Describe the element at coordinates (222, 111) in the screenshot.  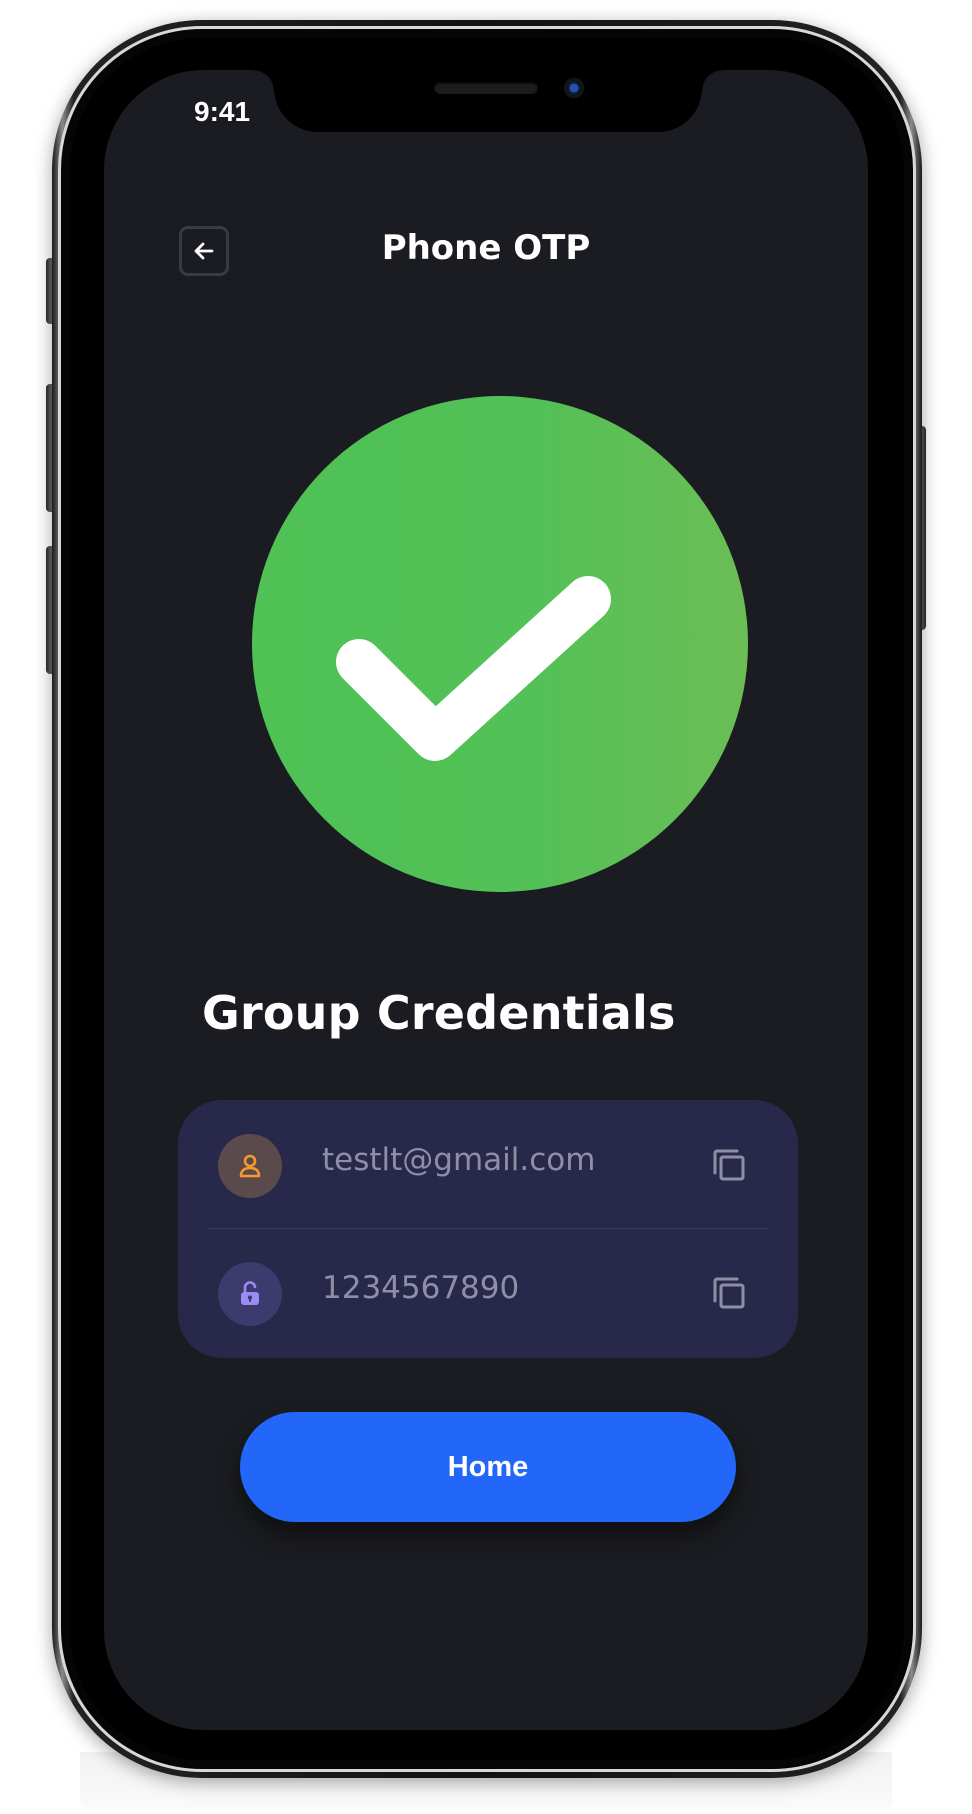
I see `status-bar-time: 9:41` at that location.